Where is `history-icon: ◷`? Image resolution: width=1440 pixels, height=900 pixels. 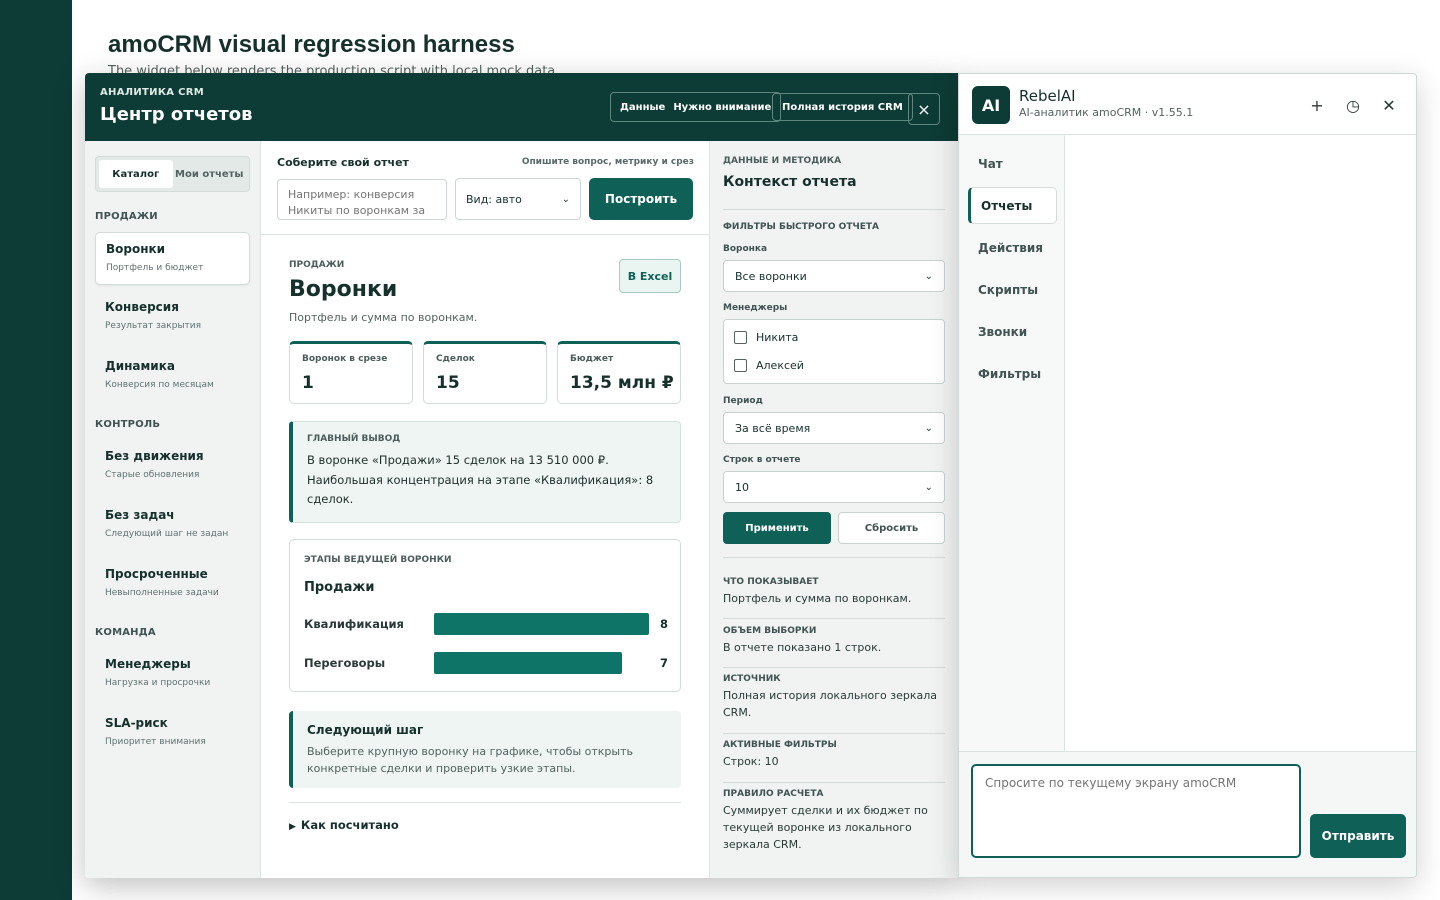 history-icon: ◷ is located at coordinates (1353, 105).